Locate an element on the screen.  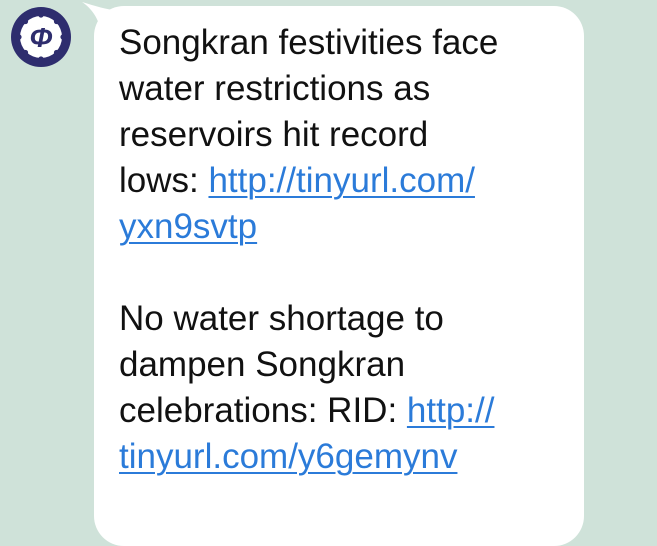
message-line: dampen Songkran is located at coordinates (262, 364).